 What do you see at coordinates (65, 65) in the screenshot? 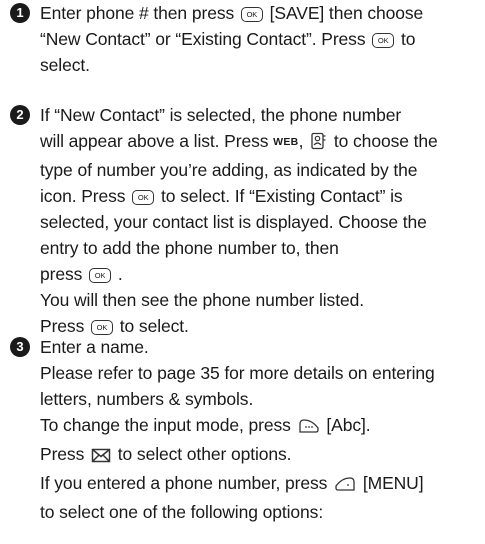
I see `step-1-line-3: select.` at bounding box center [65, 65].